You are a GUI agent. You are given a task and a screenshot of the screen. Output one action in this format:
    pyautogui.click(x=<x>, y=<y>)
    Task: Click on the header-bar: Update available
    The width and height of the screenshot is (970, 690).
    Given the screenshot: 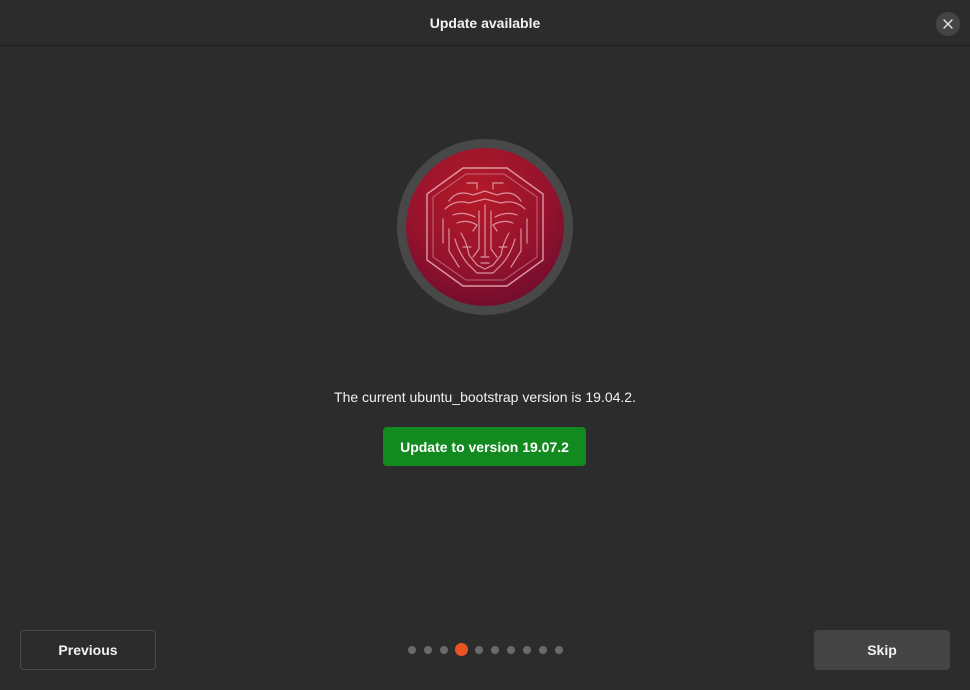 What is the action you would take?
    pyautogui.click(x=485, y=23)
    